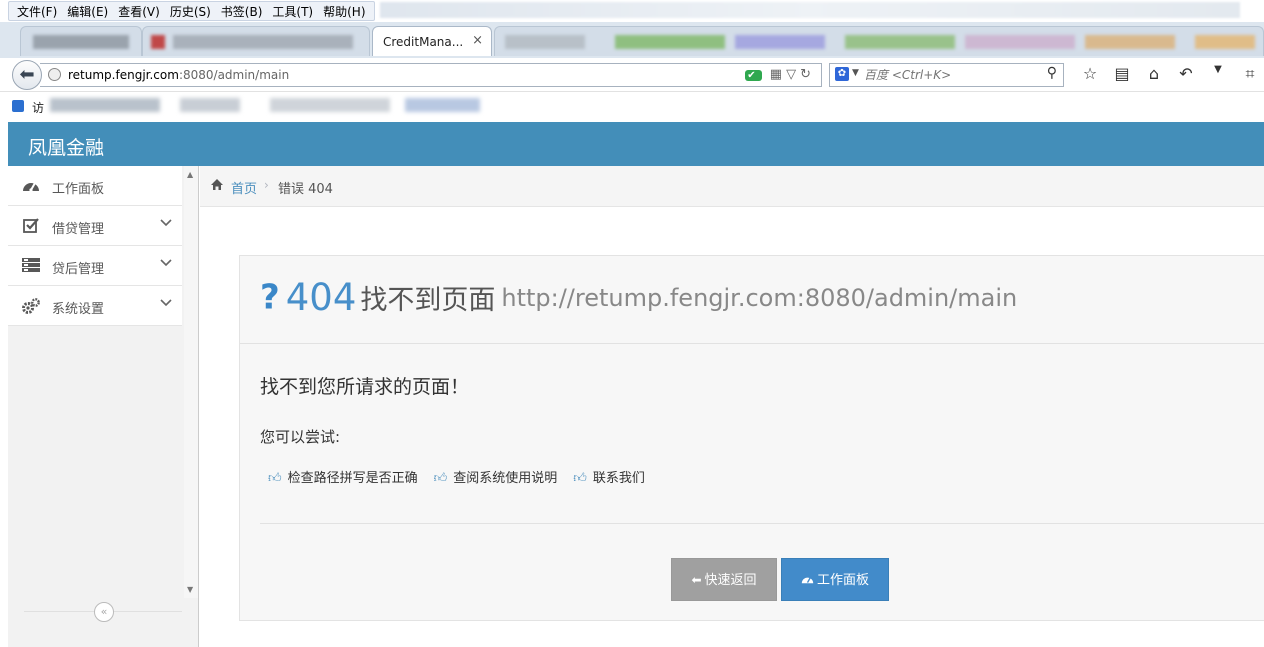 This screenshot has height=647, width=1264. What do you see at coordinates (78, 229) in the screenshot?
I see `sidebar-item-label: 借贷管理` at bounding box center [78, 229].